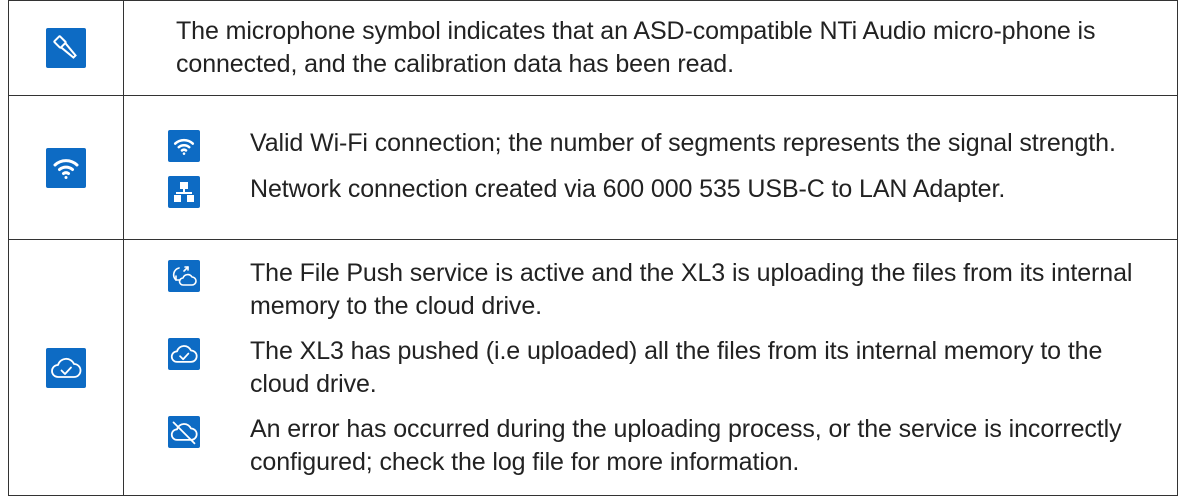 Image resolution: width=1182 pixels, height=496 pixels. I want to click on cloud-off-icon, so click(184, 431).